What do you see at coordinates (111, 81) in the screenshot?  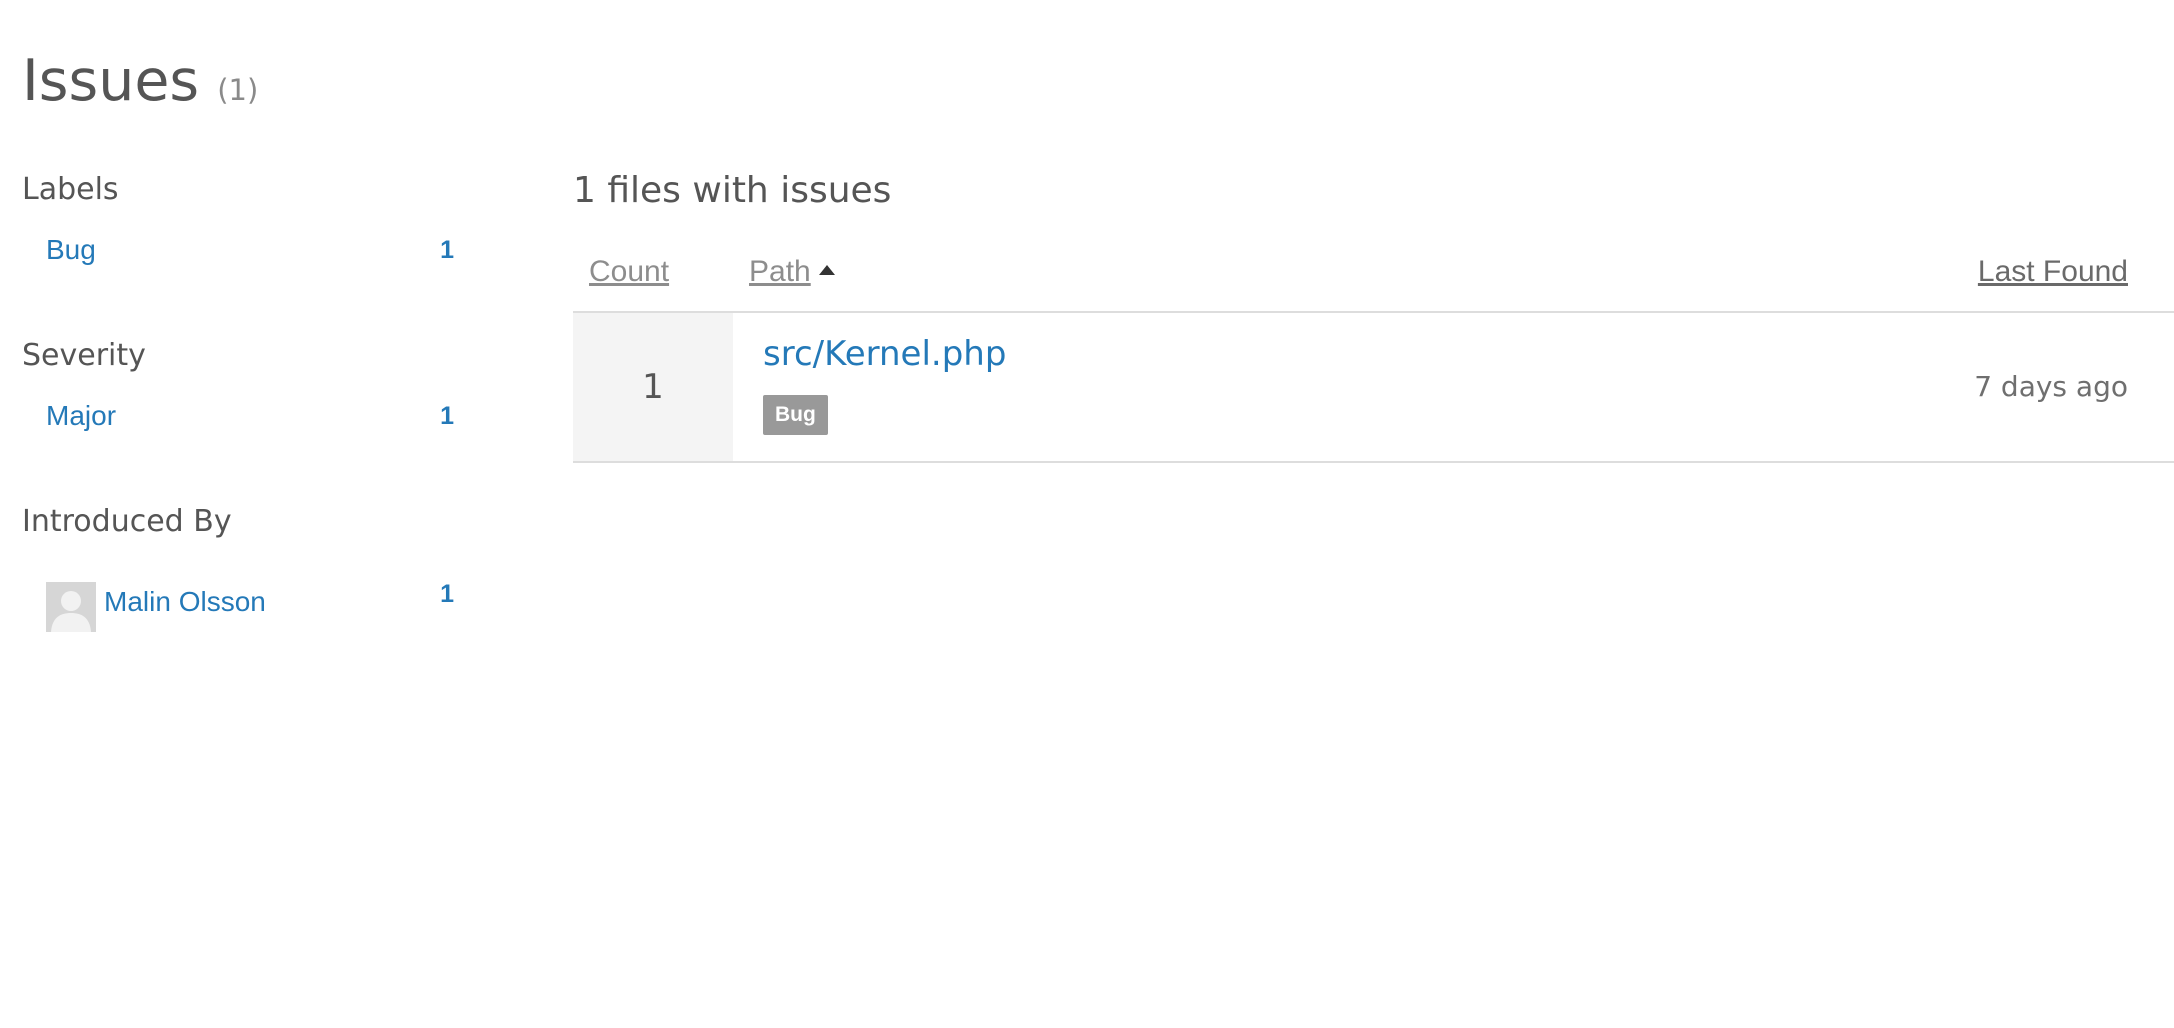 I see `page-title-text: Issues` at bounding box center [111, 81].